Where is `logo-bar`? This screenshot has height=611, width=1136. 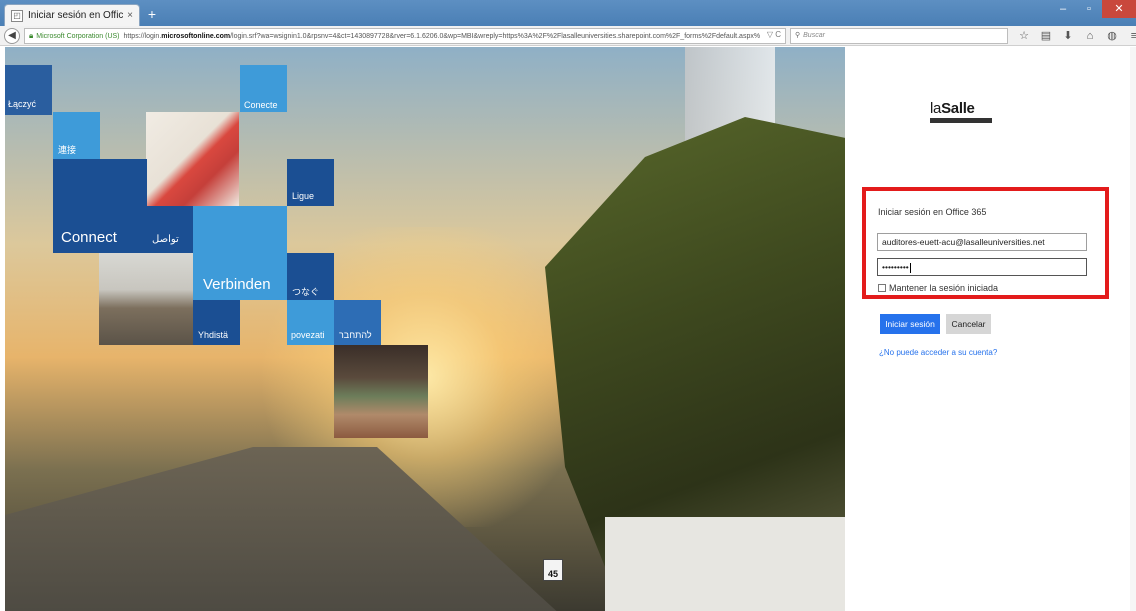
logo-bar is located at coordinates (961, 120).